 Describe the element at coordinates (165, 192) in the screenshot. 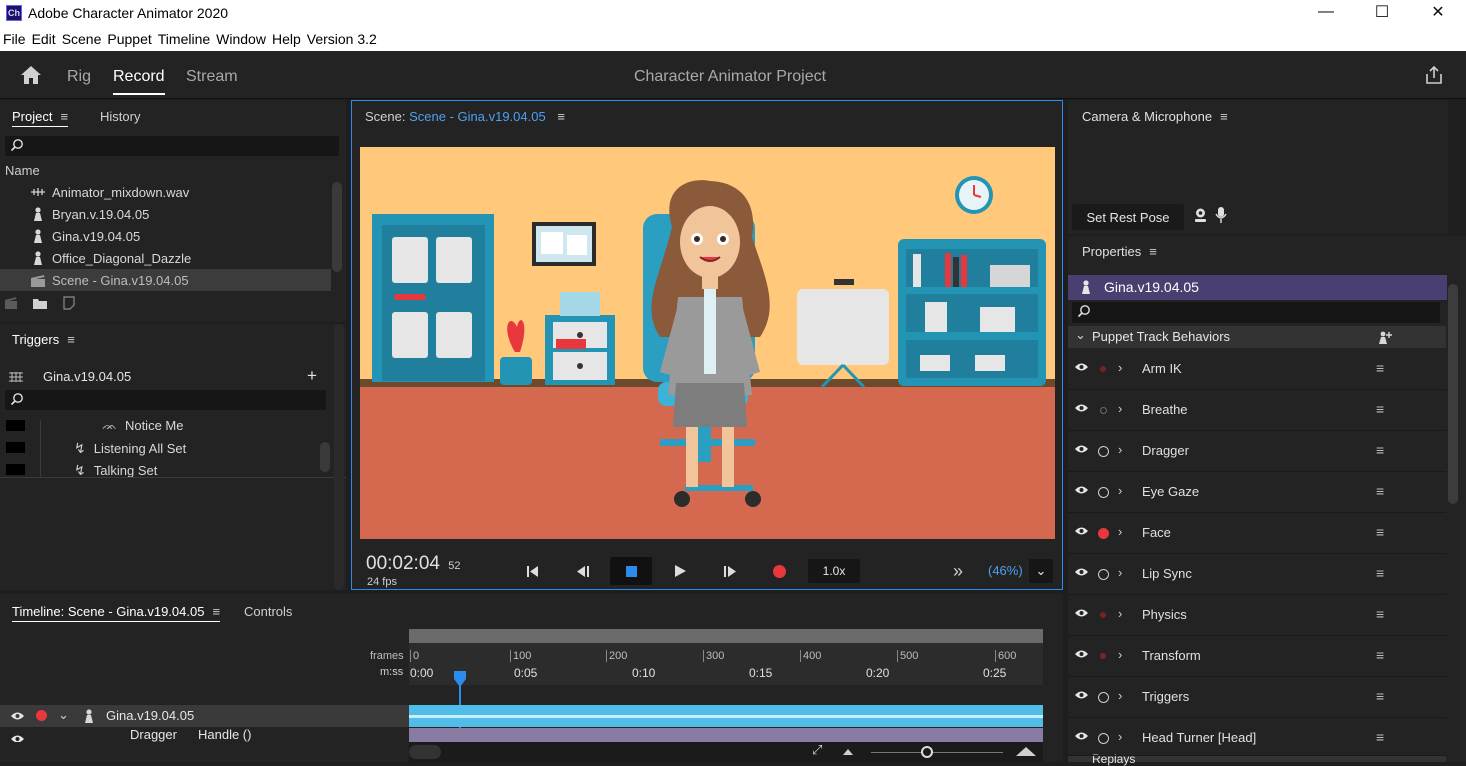

I see `list-item: Animator_mixdown.wav` at that location.